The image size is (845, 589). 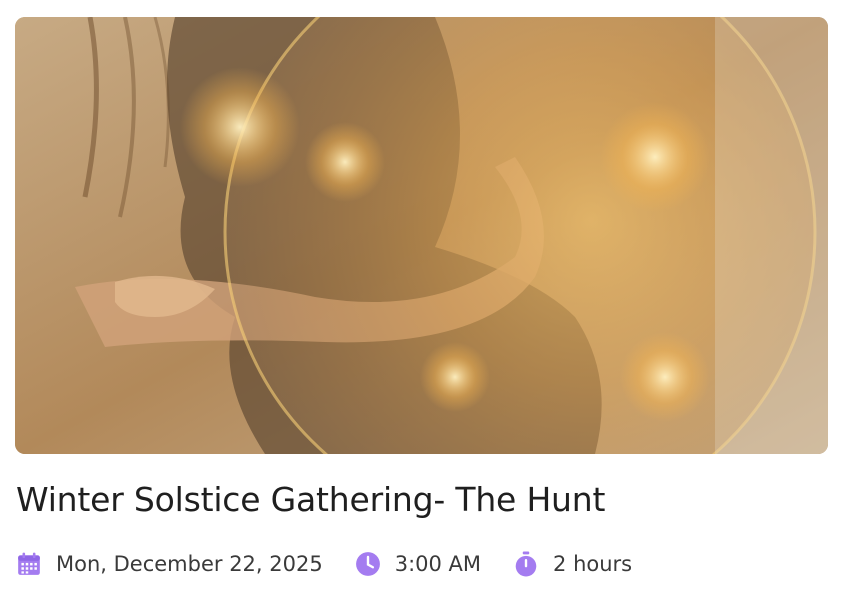 What do you see at coordinates (368, 564) in the screenshot?
I see `clock-icon` at bounding box center [368, 564].